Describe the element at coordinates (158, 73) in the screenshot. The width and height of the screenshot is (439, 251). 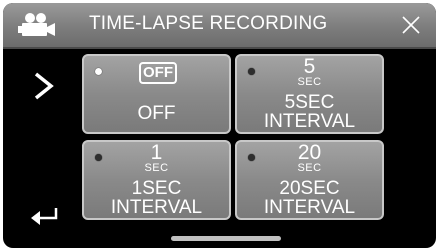
I see `off-badge-icon: OFF` at that location.